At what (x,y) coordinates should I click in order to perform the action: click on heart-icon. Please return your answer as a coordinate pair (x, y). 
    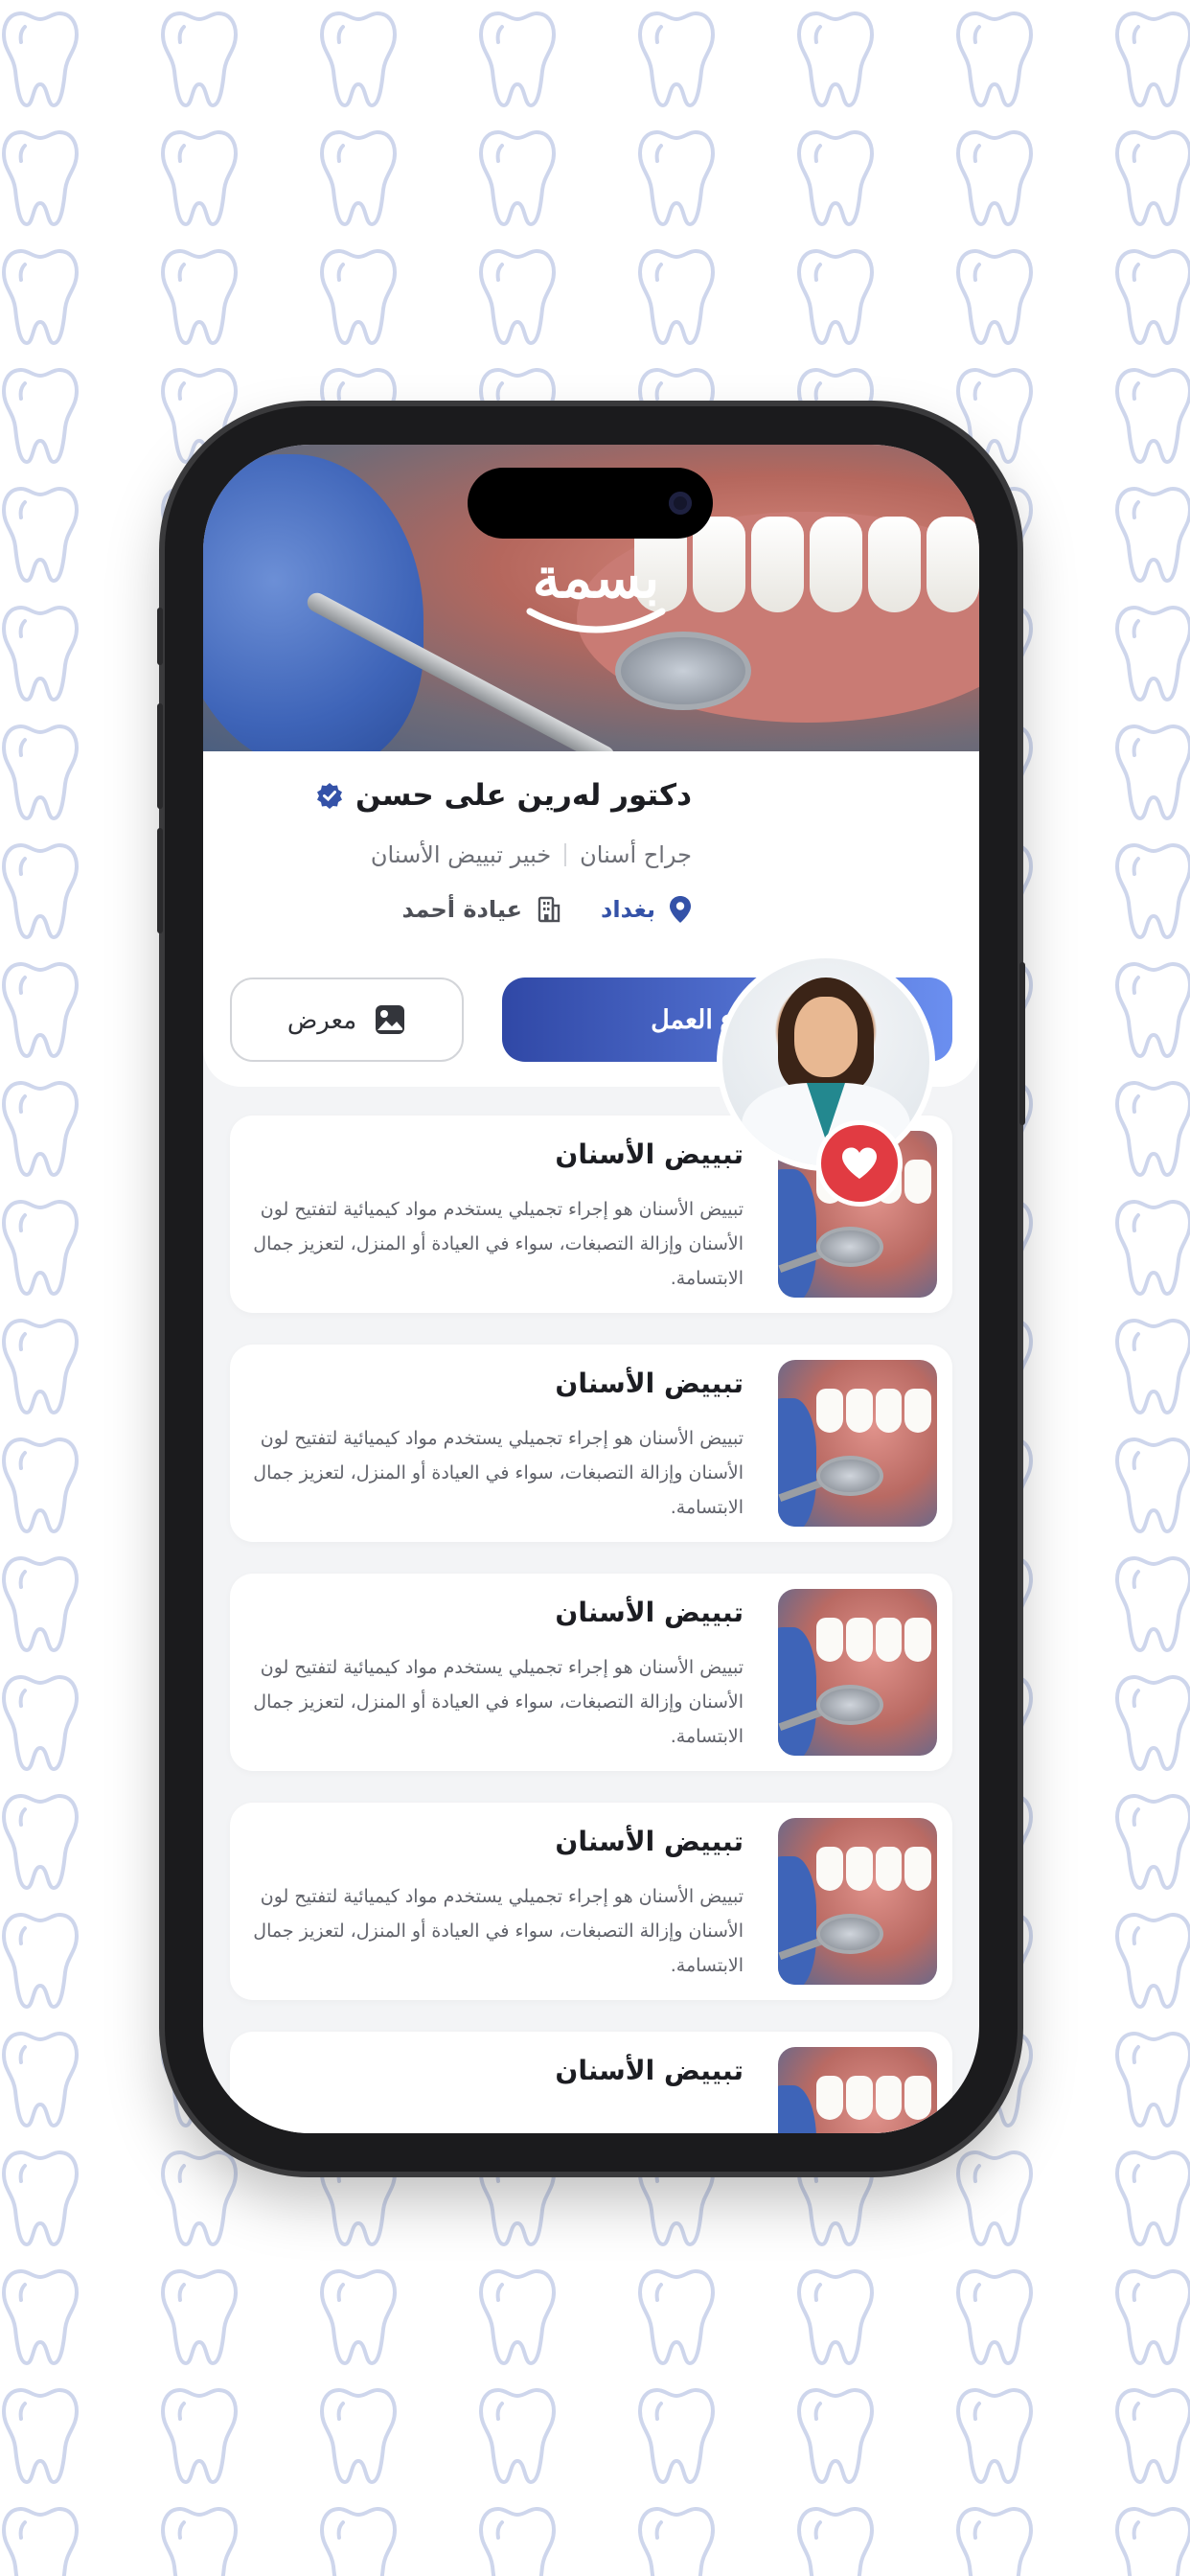
    Looking at the image, I should click on (859, 1163).